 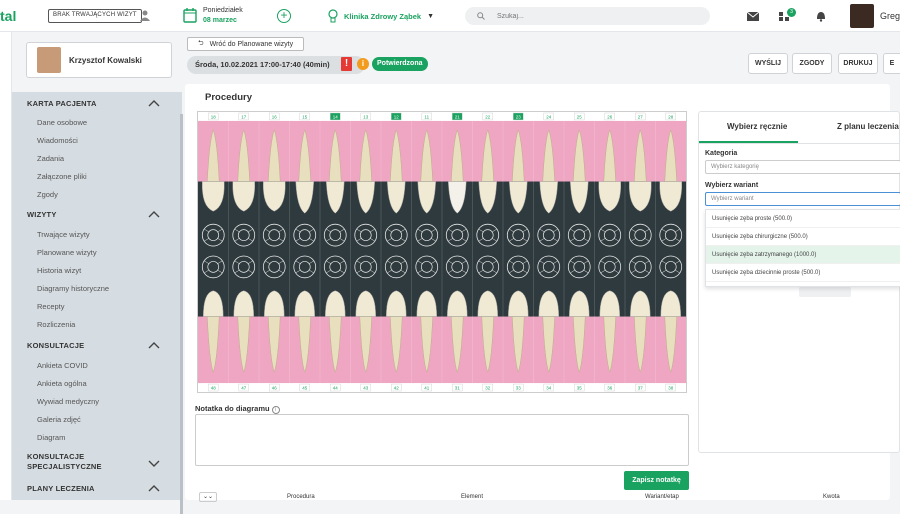 What do you see at coordinates (51, 306) in the screenshot?
I see `menu-item-recepty: Recepty` at bounding box center [51, 306].